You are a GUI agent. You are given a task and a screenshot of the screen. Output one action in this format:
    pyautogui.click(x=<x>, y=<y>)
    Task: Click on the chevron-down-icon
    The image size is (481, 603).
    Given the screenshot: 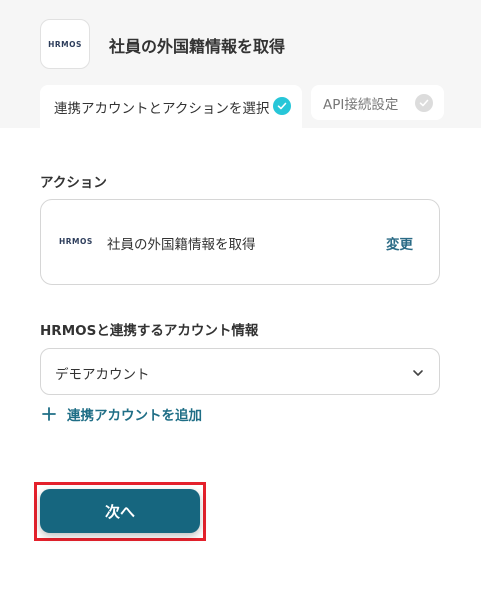 What is the action you would take?
    pyautogui.click(x=418, y=373)
    